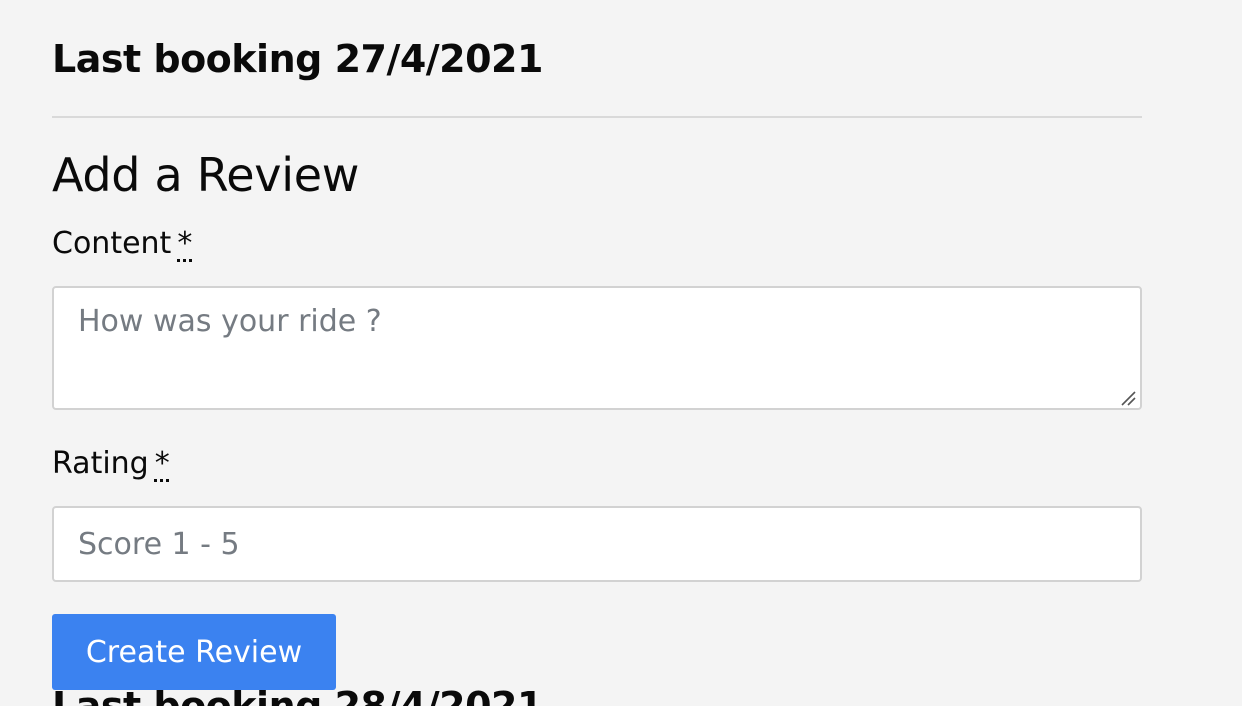  What do you see at coordinates (597, 117) in the screenshot?
I see `divider` at bounding box center [597, 117].